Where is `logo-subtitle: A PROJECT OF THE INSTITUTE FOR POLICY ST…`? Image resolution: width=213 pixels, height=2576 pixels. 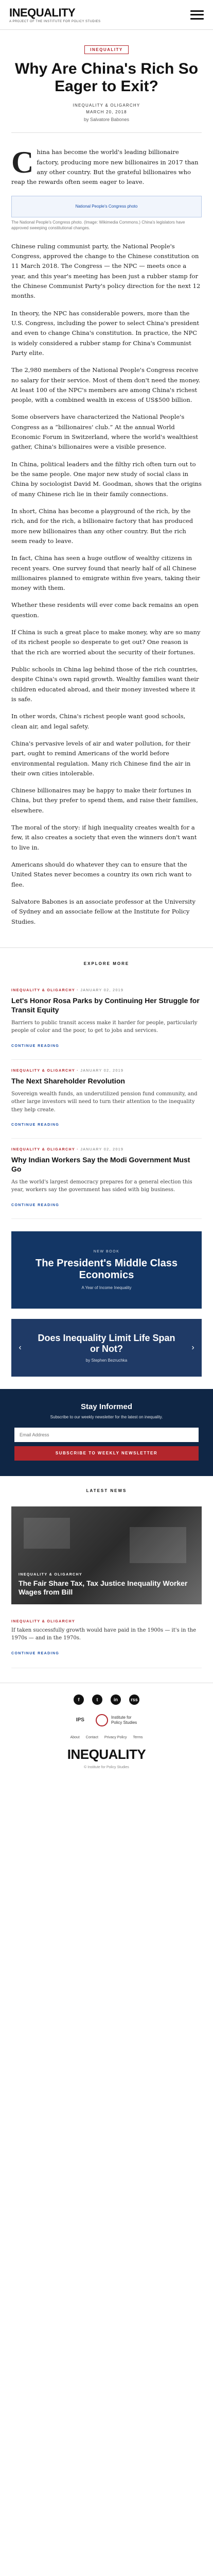 logo-subtitle: A PROJECT OF THE INSTITUTE FOR POLICY ST… is located at coordinates (55, 21).